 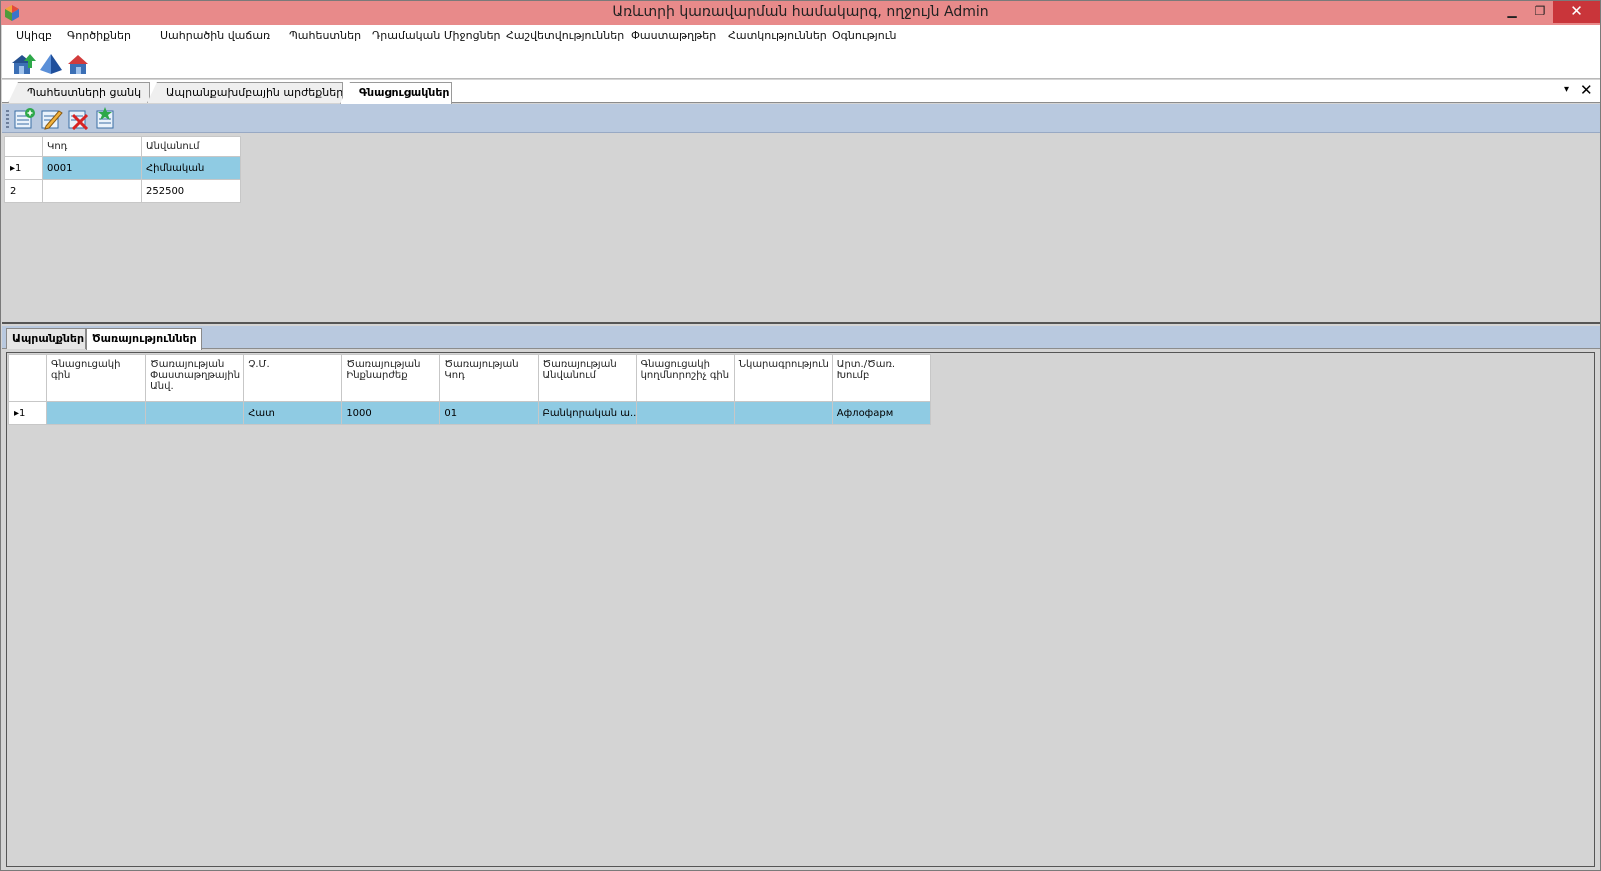 I want to click on column-header-price: Գնացուցակի գին, so click(x=96, y=378).